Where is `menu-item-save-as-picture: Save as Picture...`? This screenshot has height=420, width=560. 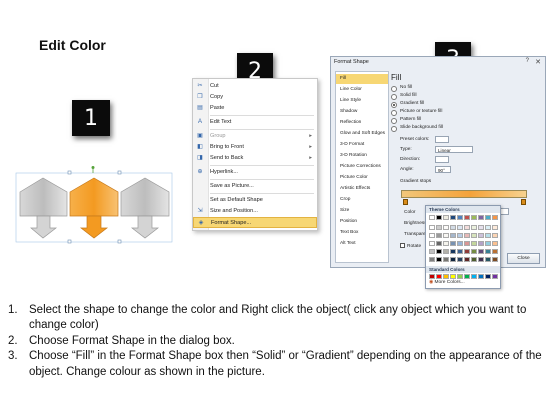
menu-item-save-as-picture: Save as Picture... is located at coordinates (255, 186).